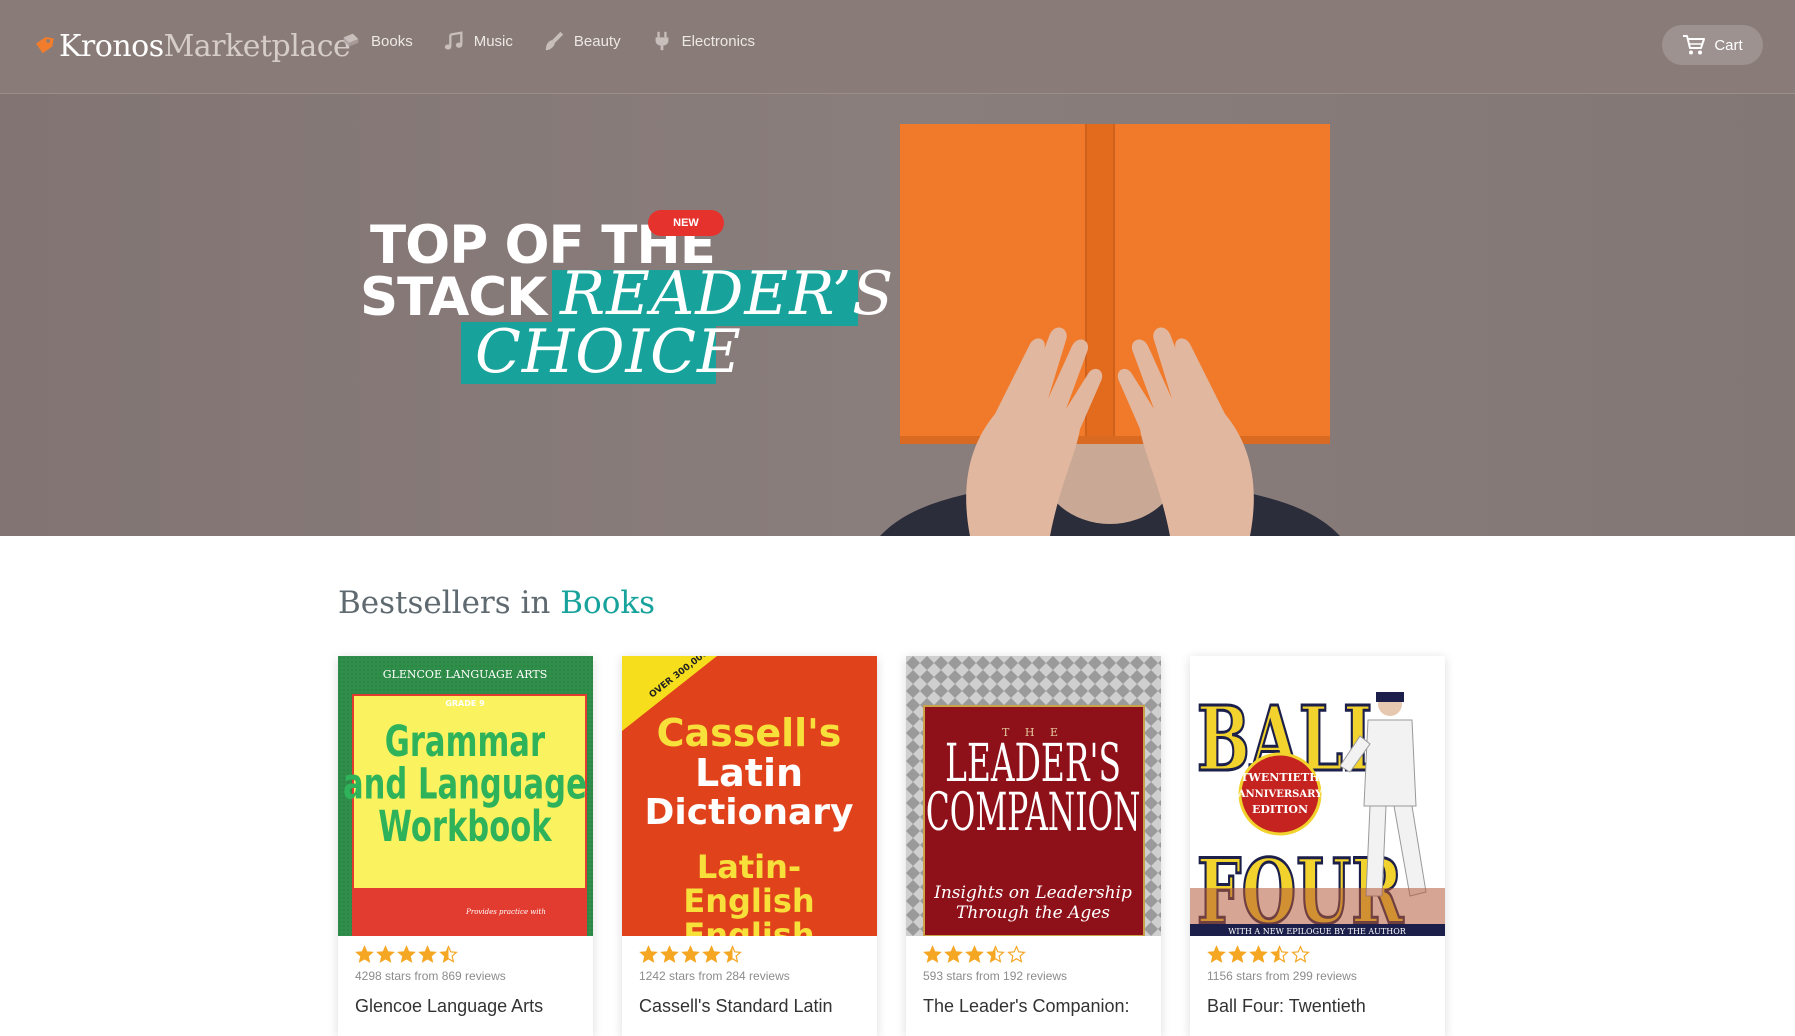 This screenshot has width=1795, height=1036. I want to click on svg-text: EDITION, so click(1280, 809).